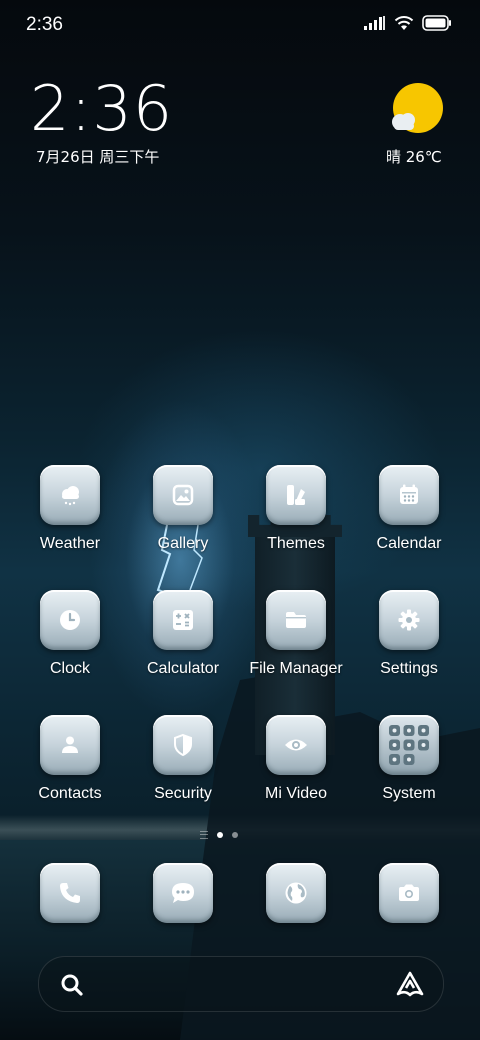 This screenshot has width=480, height=1040. Describe the element at coordinates (70, 543) in the screenshot. I see `app-label: Weather` at that location.